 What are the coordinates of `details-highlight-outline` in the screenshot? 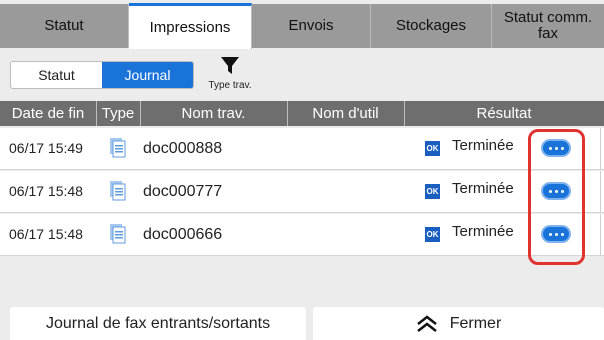 It's located at (556, 197).